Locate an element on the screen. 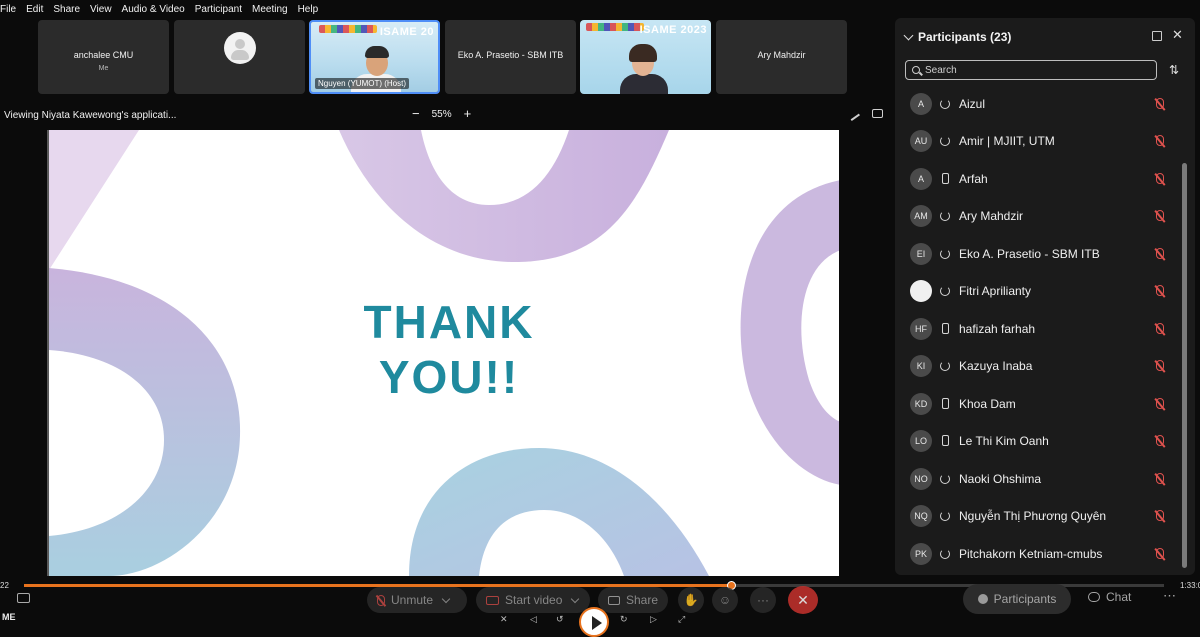  menu-share: Share is located at coordinates (66, 9).